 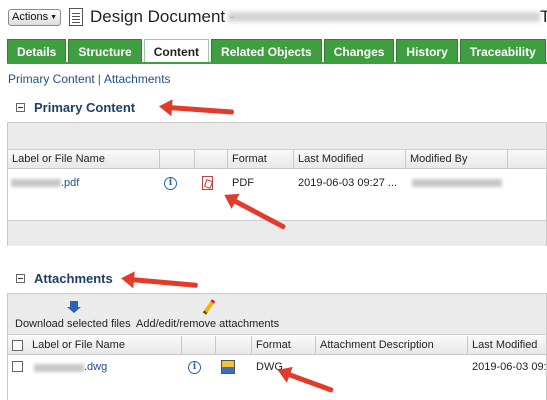 I want to click on pdf-file-icon, so click(x=207, y=183).